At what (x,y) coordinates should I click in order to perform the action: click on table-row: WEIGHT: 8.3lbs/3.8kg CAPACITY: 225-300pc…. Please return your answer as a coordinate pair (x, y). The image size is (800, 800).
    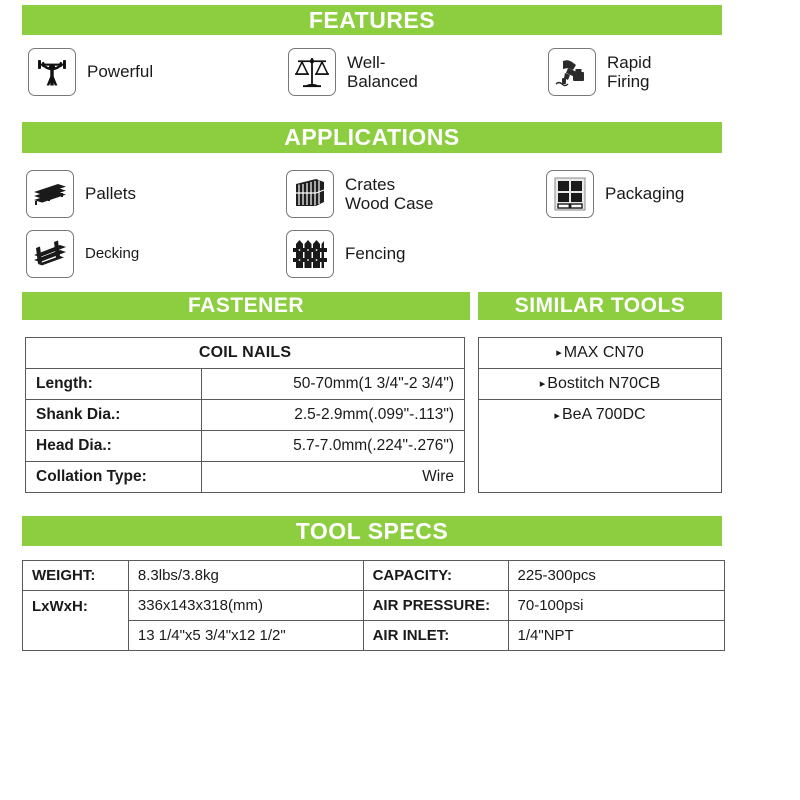
    Looking at the image, I should click on (374, 575).